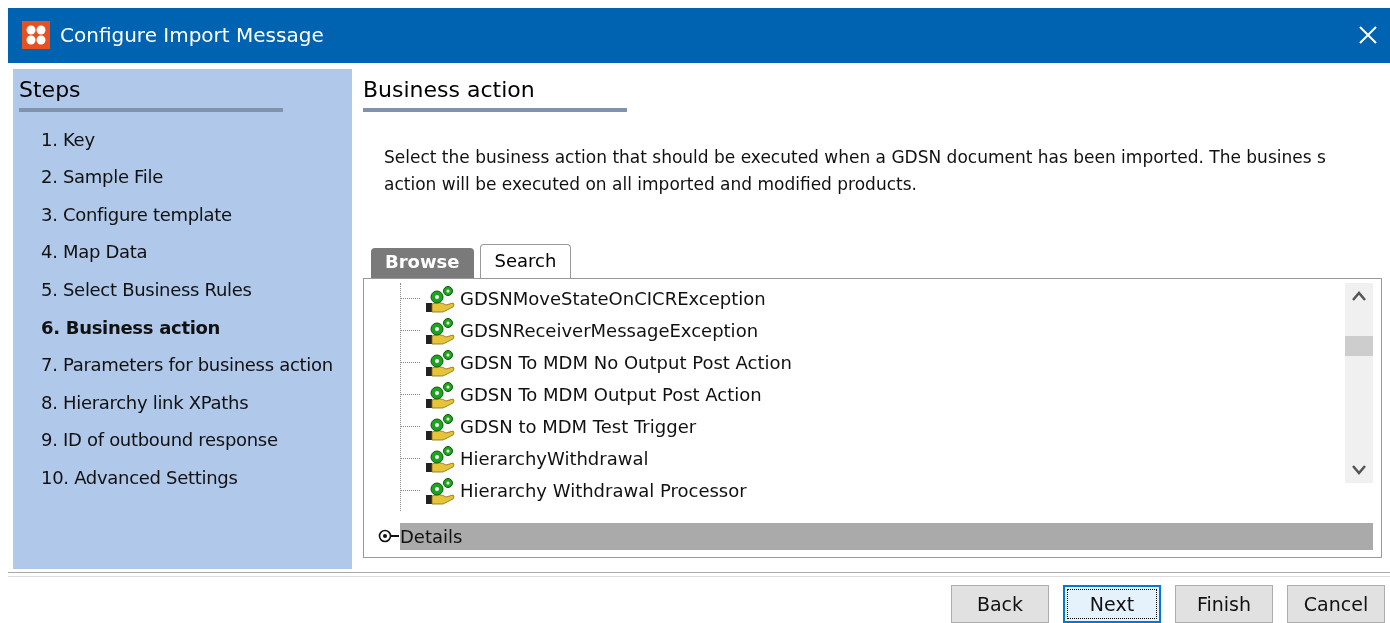 The image size is (1390, 623). I want to click on step-item: 2. Sample File, so click(196, 184).